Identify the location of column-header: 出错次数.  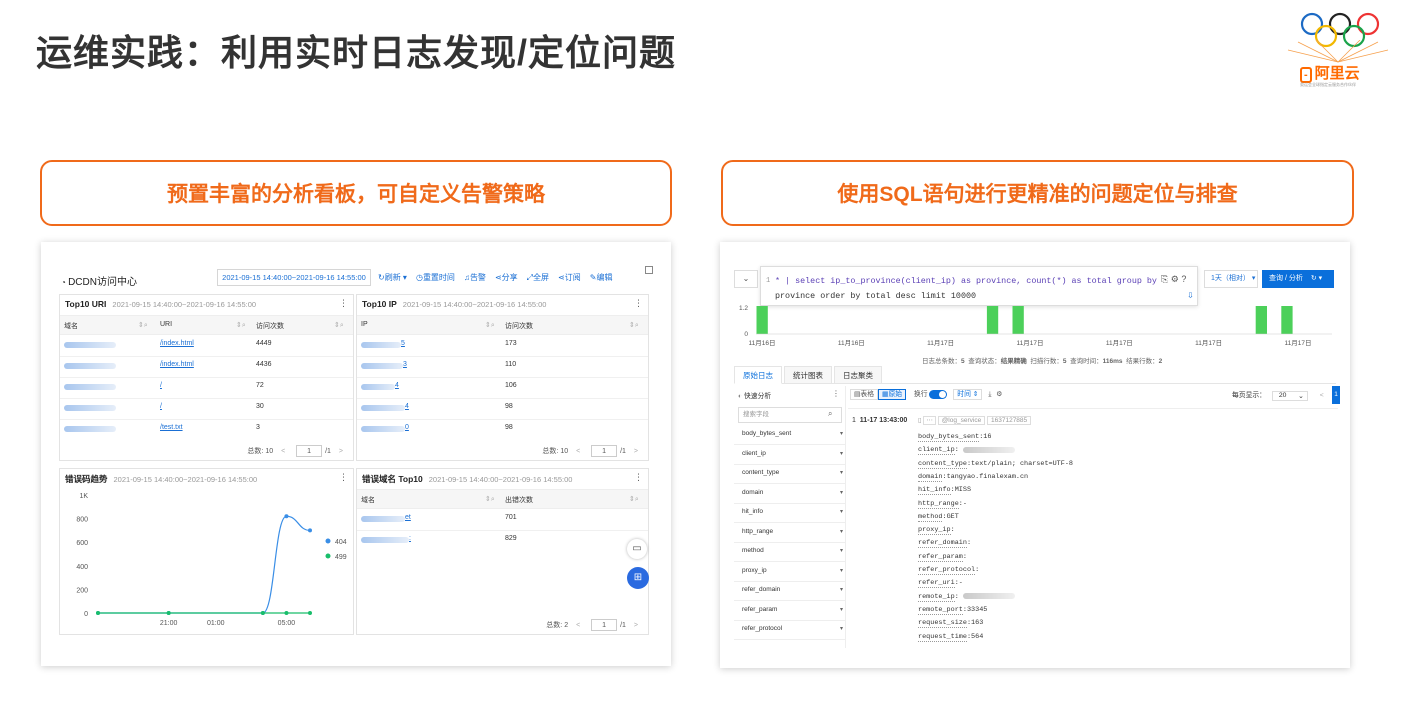
(519, 500).